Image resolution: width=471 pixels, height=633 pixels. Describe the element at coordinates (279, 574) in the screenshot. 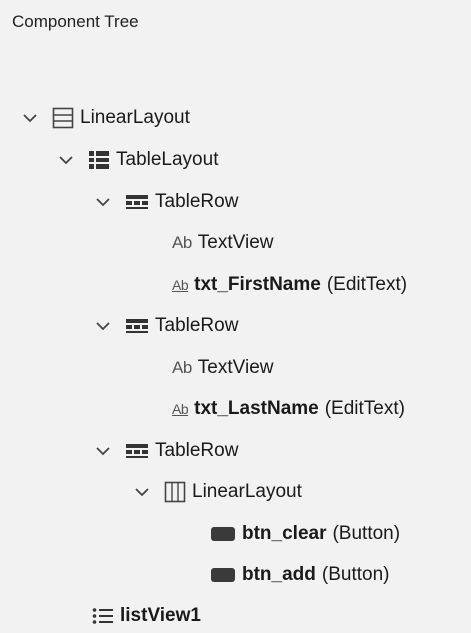

I see `tree-node-label: btn_add` at that location.